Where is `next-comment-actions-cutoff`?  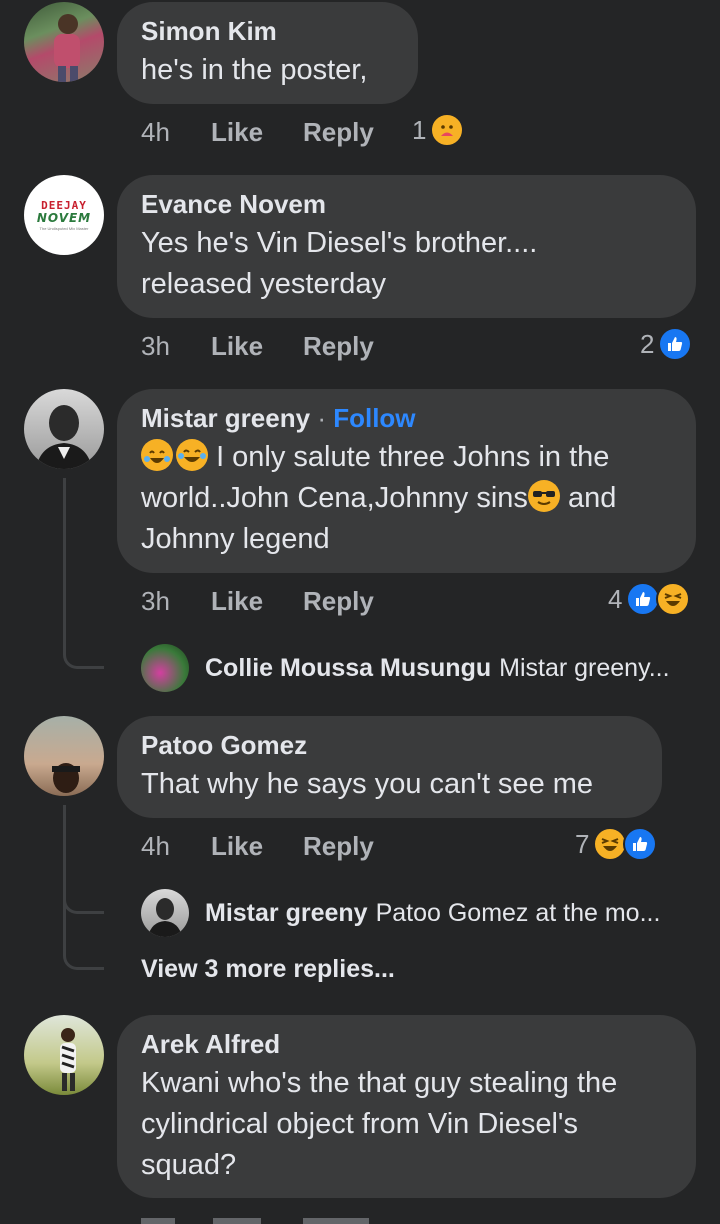
next-comment-actions-cutoff is located at coordinates (291, 1219).